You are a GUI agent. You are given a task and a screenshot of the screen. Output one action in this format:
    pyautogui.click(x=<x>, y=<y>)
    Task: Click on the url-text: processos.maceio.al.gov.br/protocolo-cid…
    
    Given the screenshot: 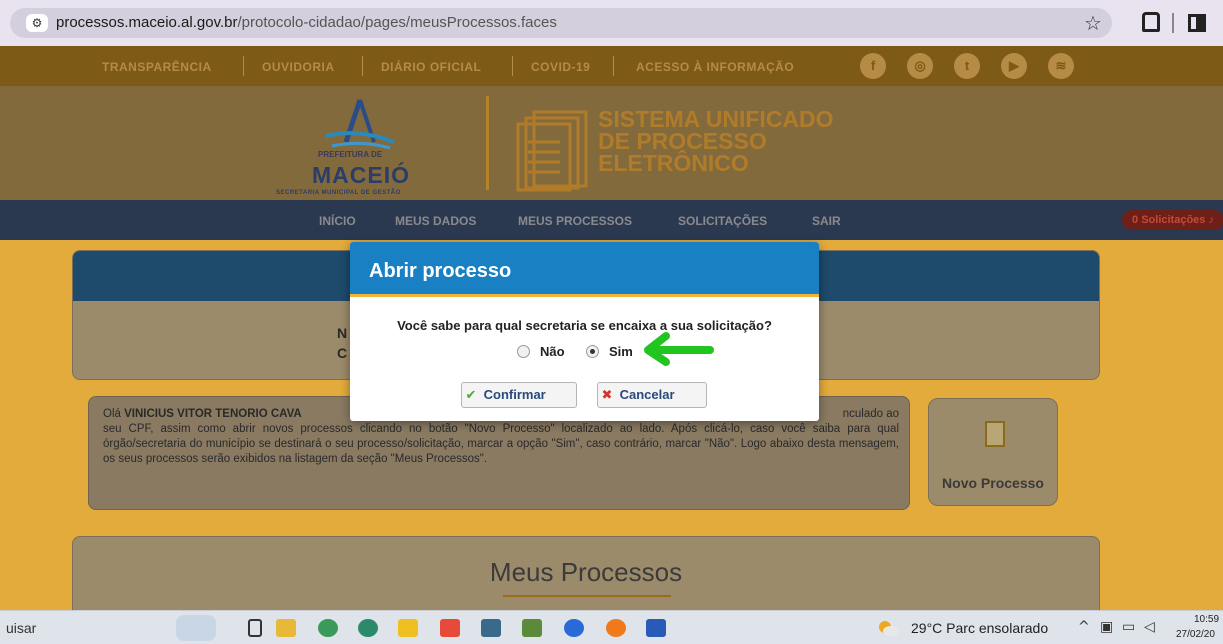 What is the action you would take?
    pyautogui.click(x=306, y=22)
    